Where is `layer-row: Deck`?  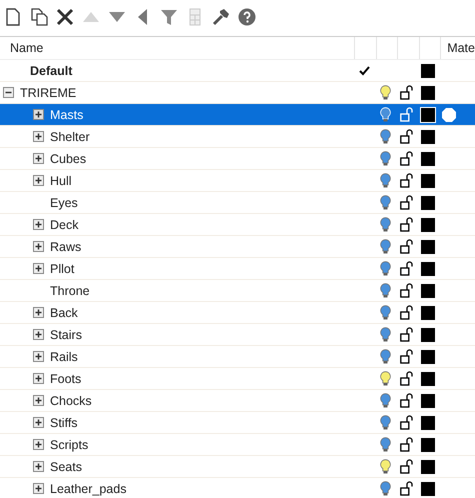
layer-row: Deck is located at coordinates (237, 225).